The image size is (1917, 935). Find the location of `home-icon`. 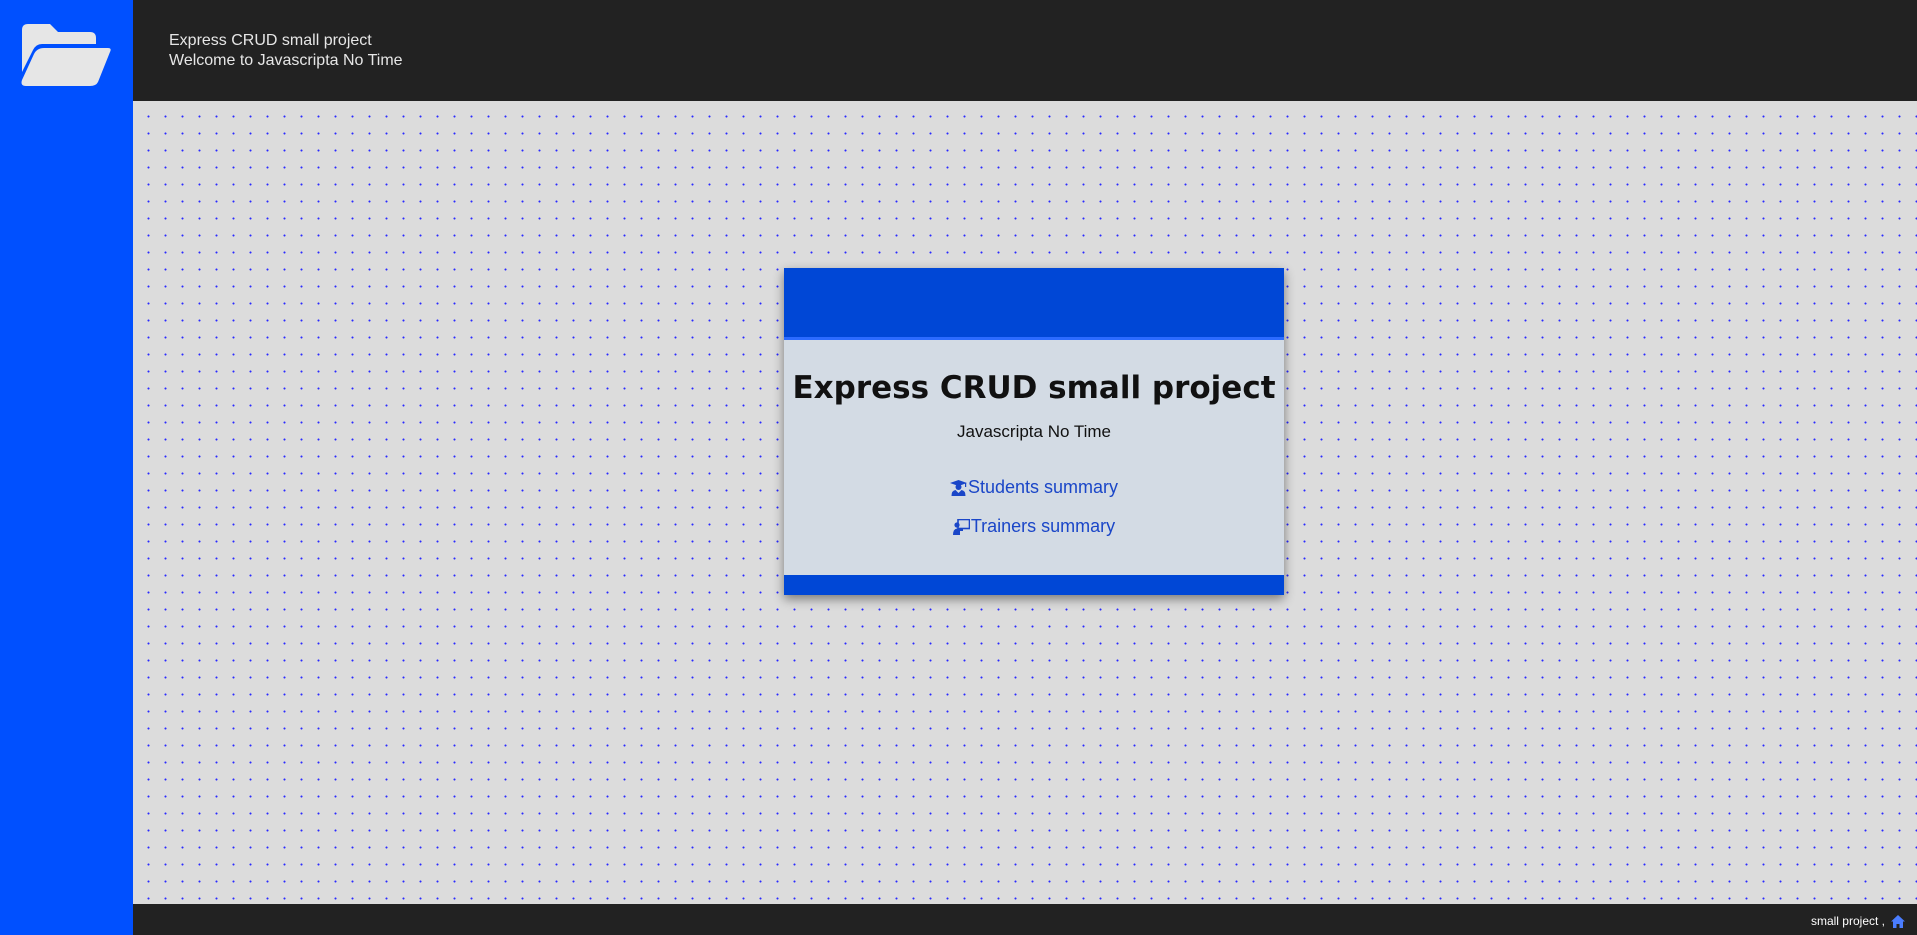

home-icon is located at coordinates (1898, 921).